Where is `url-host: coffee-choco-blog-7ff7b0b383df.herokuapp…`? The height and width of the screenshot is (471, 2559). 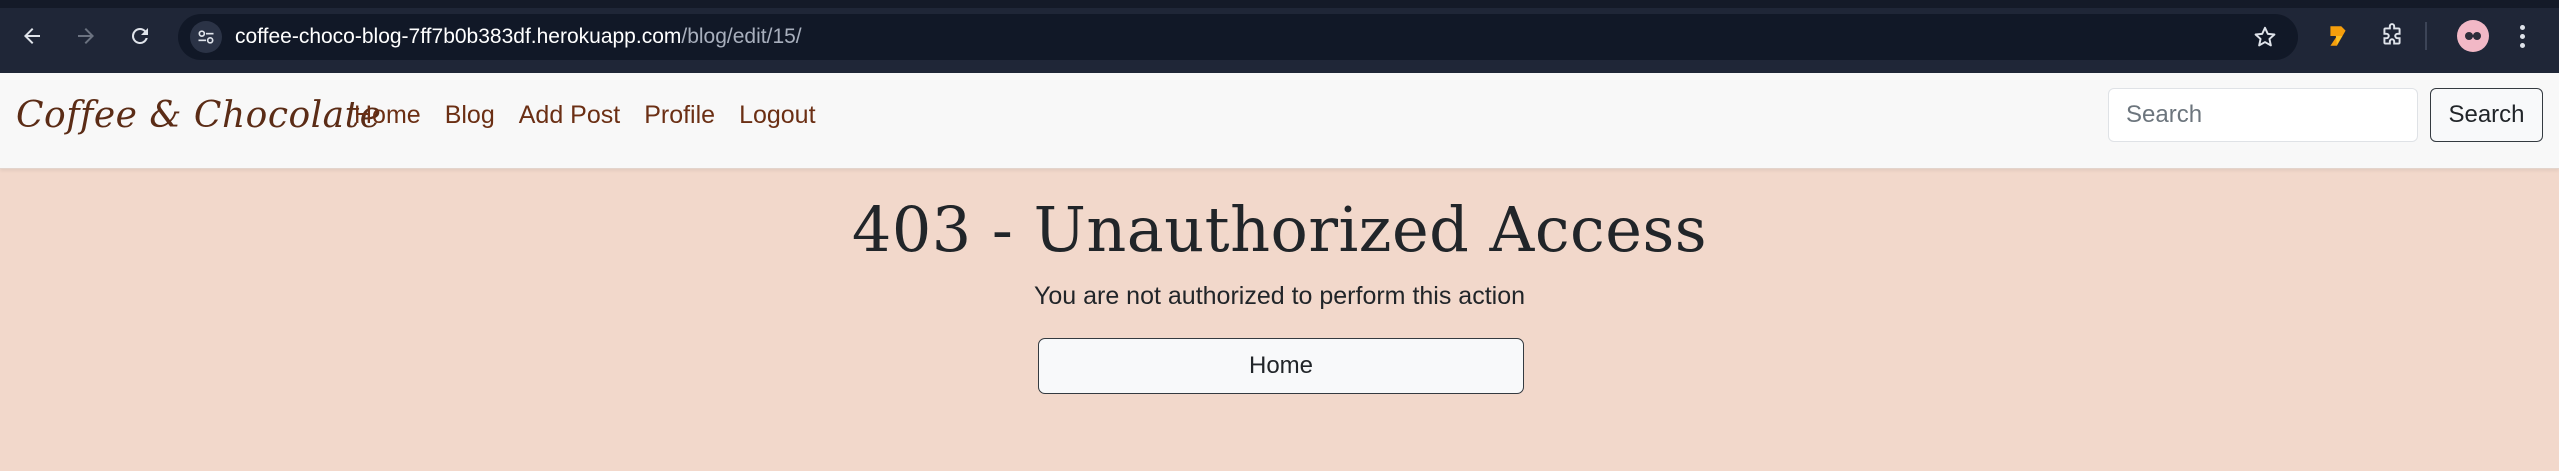
url-host: coffee-choco-blog-7ff7b0b383df.herokuapp… is located at coordinates (458, 36).